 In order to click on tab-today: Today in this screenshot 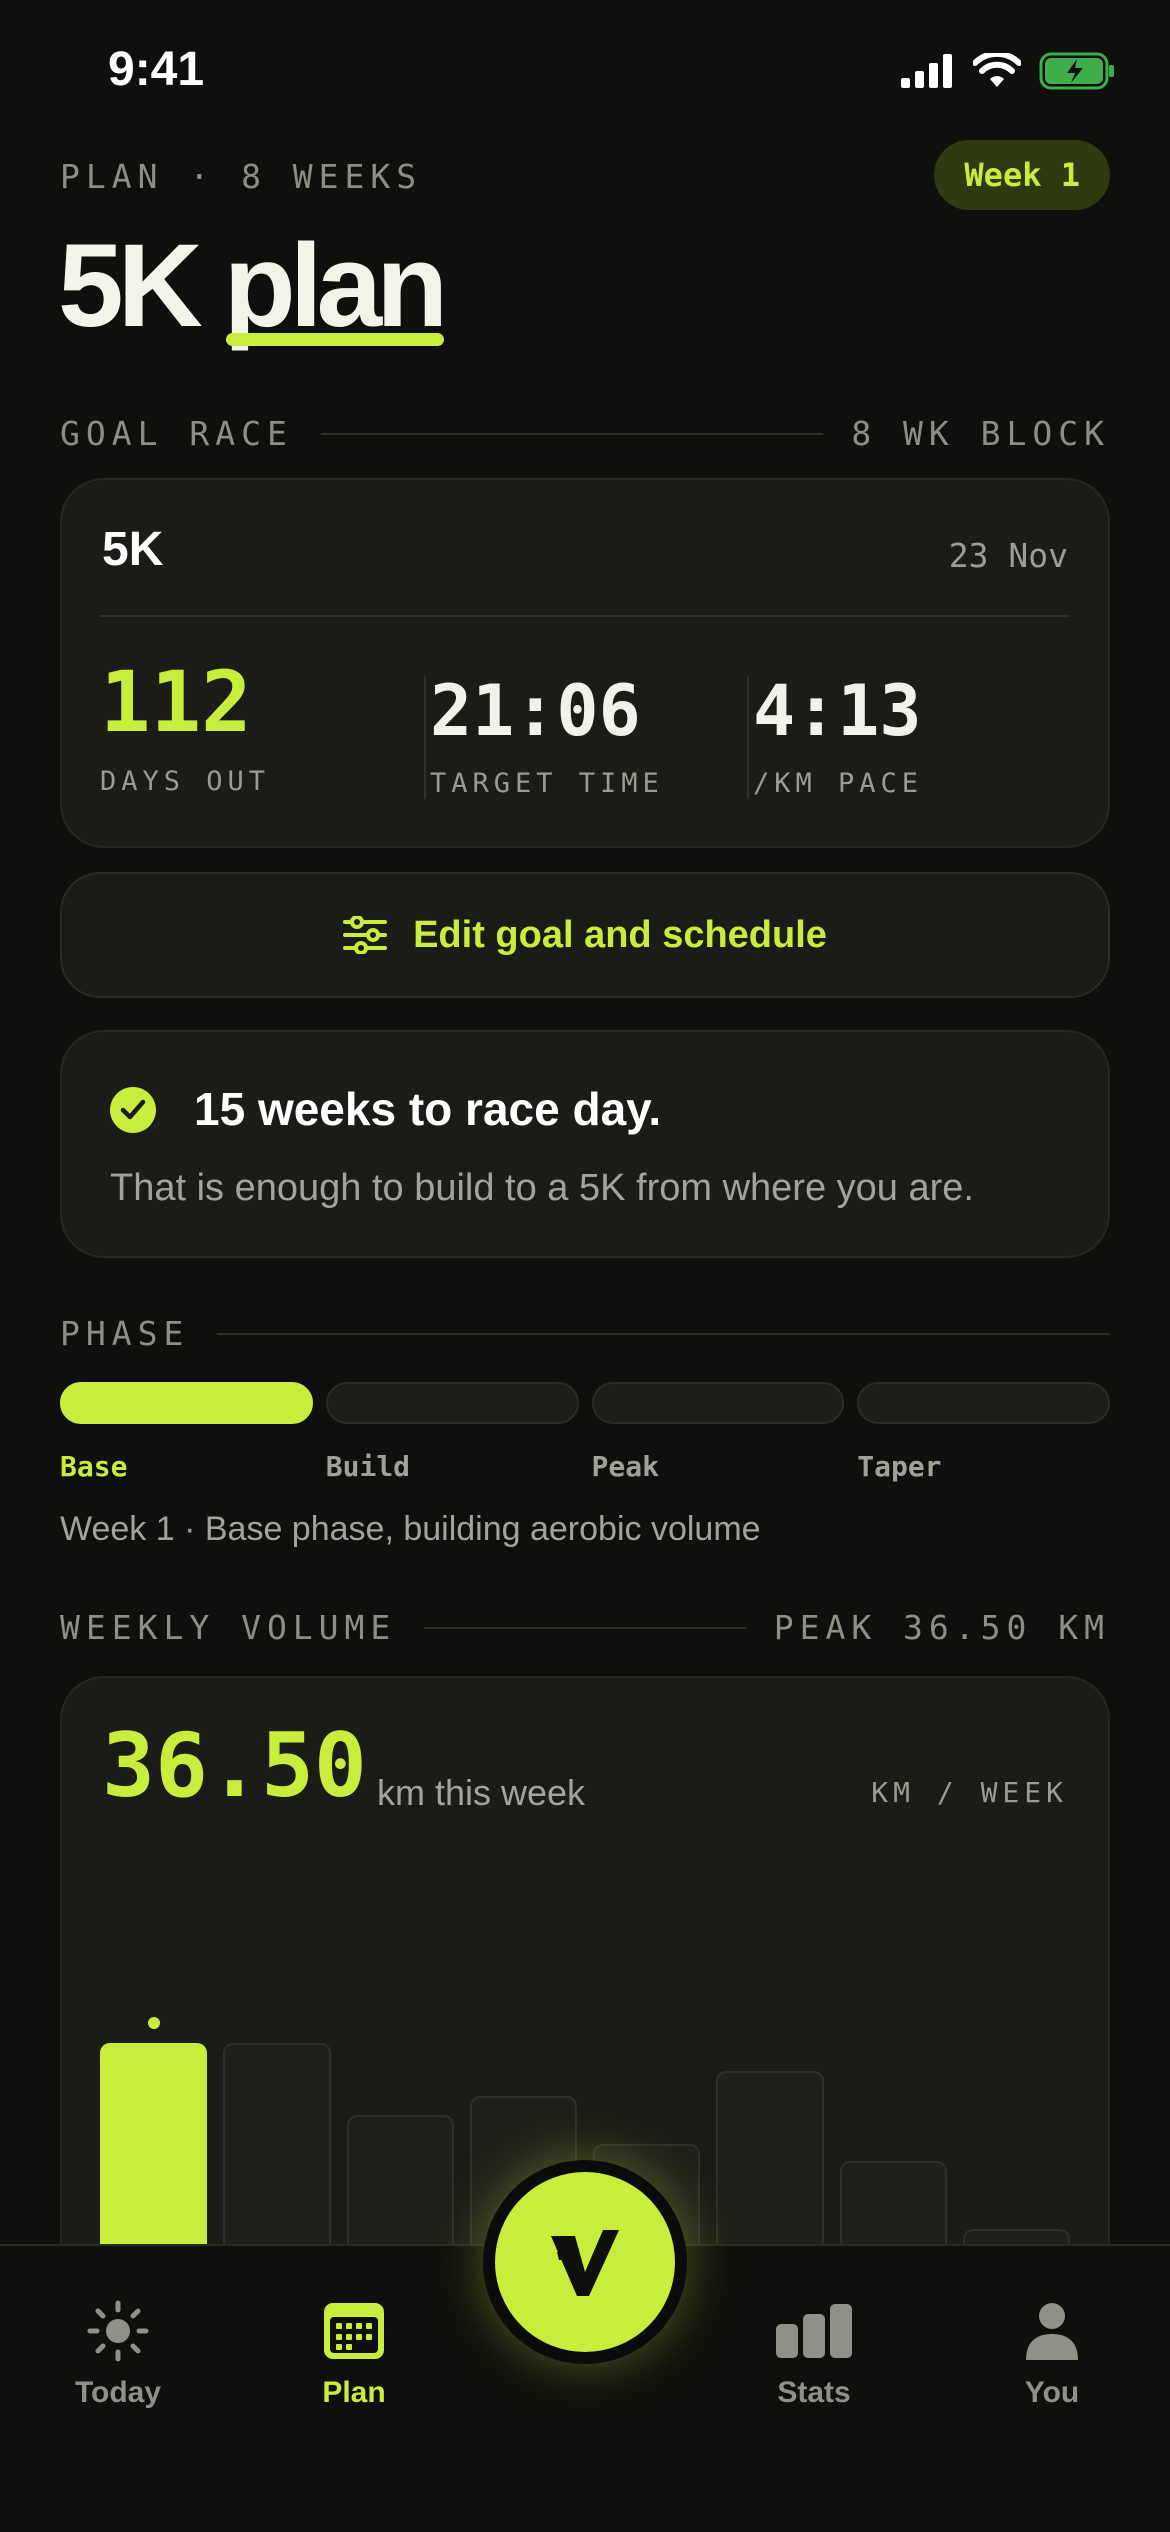, I will do `click(118, 2353)`.